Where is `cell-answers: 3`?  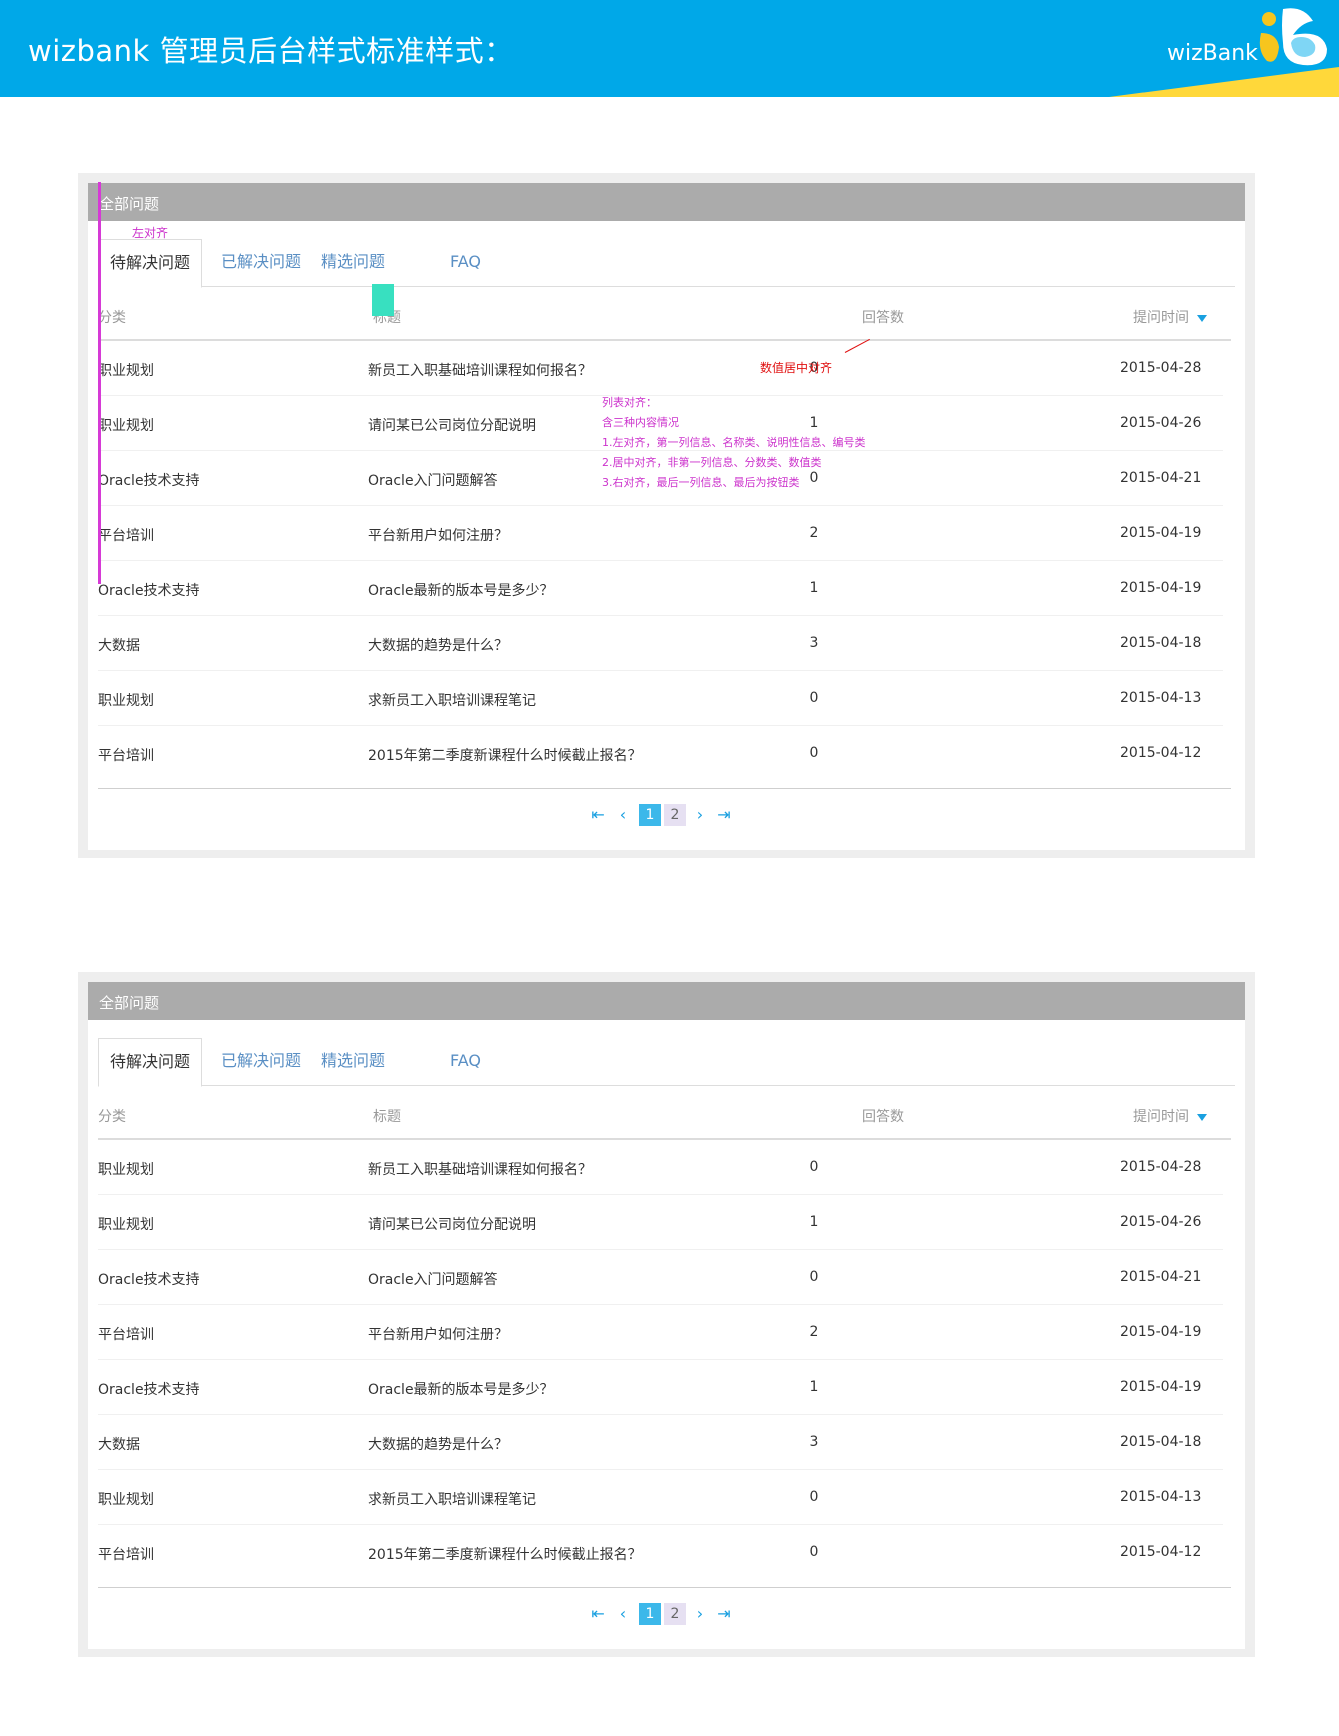 cell-answers: 3 is located at coordinates (814, 643).